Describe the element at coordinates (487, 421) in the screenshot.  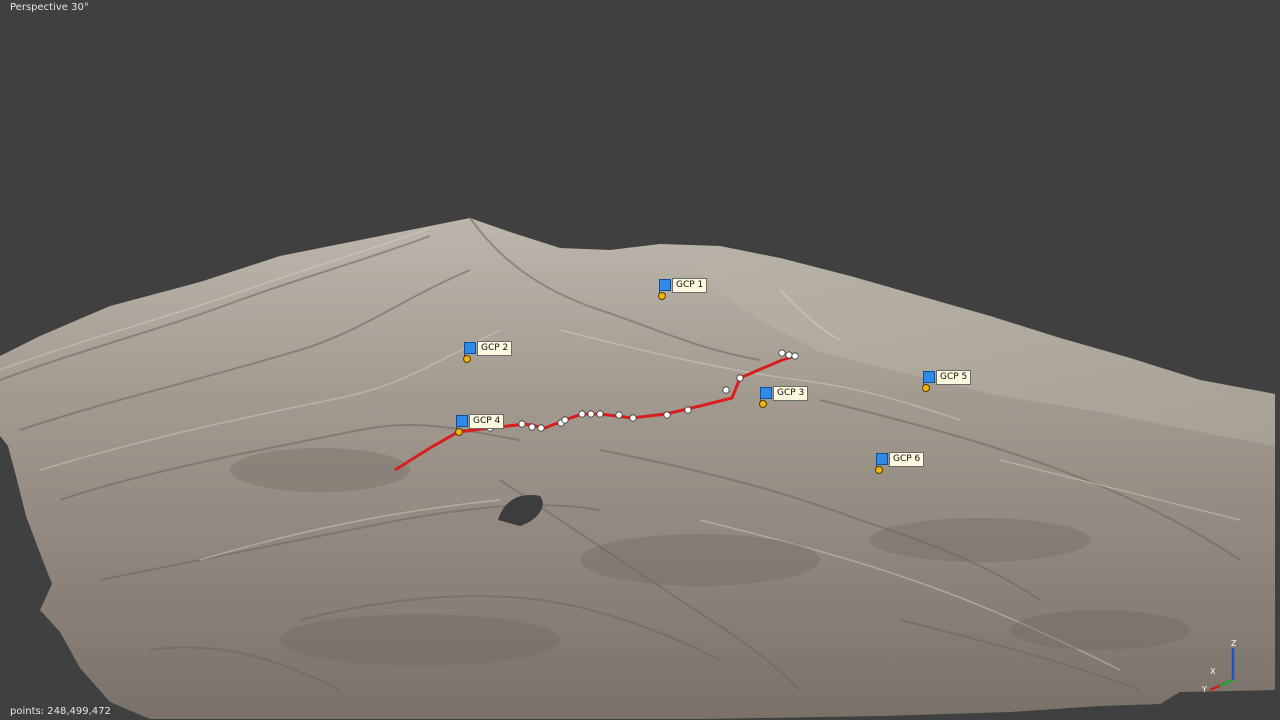
I see `marker-label: GCP 4` at that location.